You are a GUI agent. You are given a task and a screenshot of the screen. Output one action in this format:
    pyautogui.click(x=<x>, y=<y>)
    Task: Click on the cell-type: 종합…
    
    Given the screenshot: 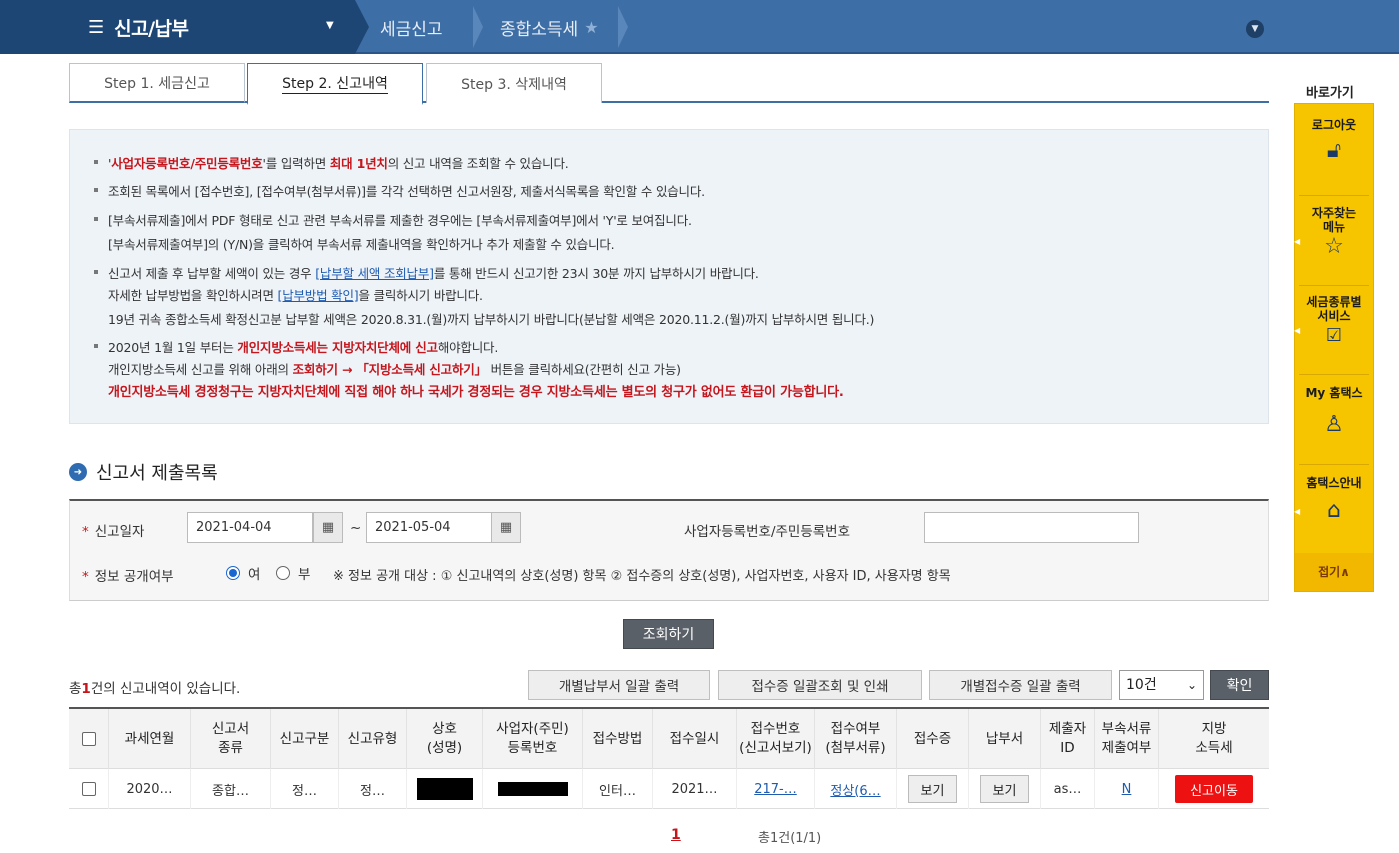 What is the action you would take?
    pyautogui.click(x=231, y=789)
    